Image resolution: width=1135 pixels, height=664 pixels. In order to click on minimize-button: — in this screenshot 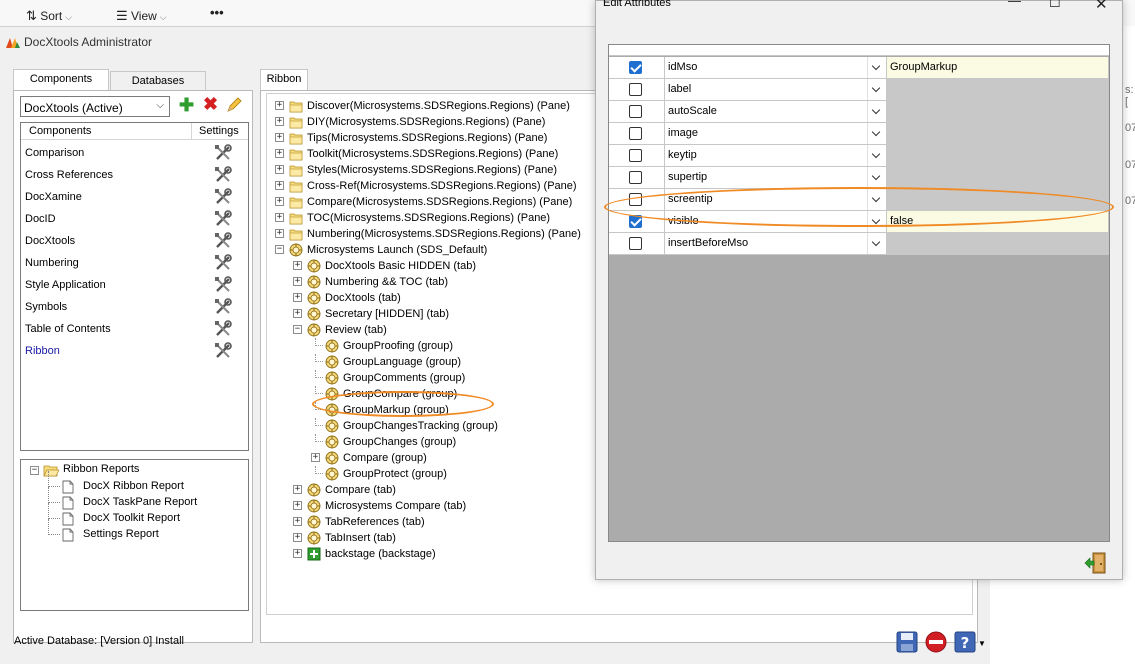, I will do `click(1014, 4)`.